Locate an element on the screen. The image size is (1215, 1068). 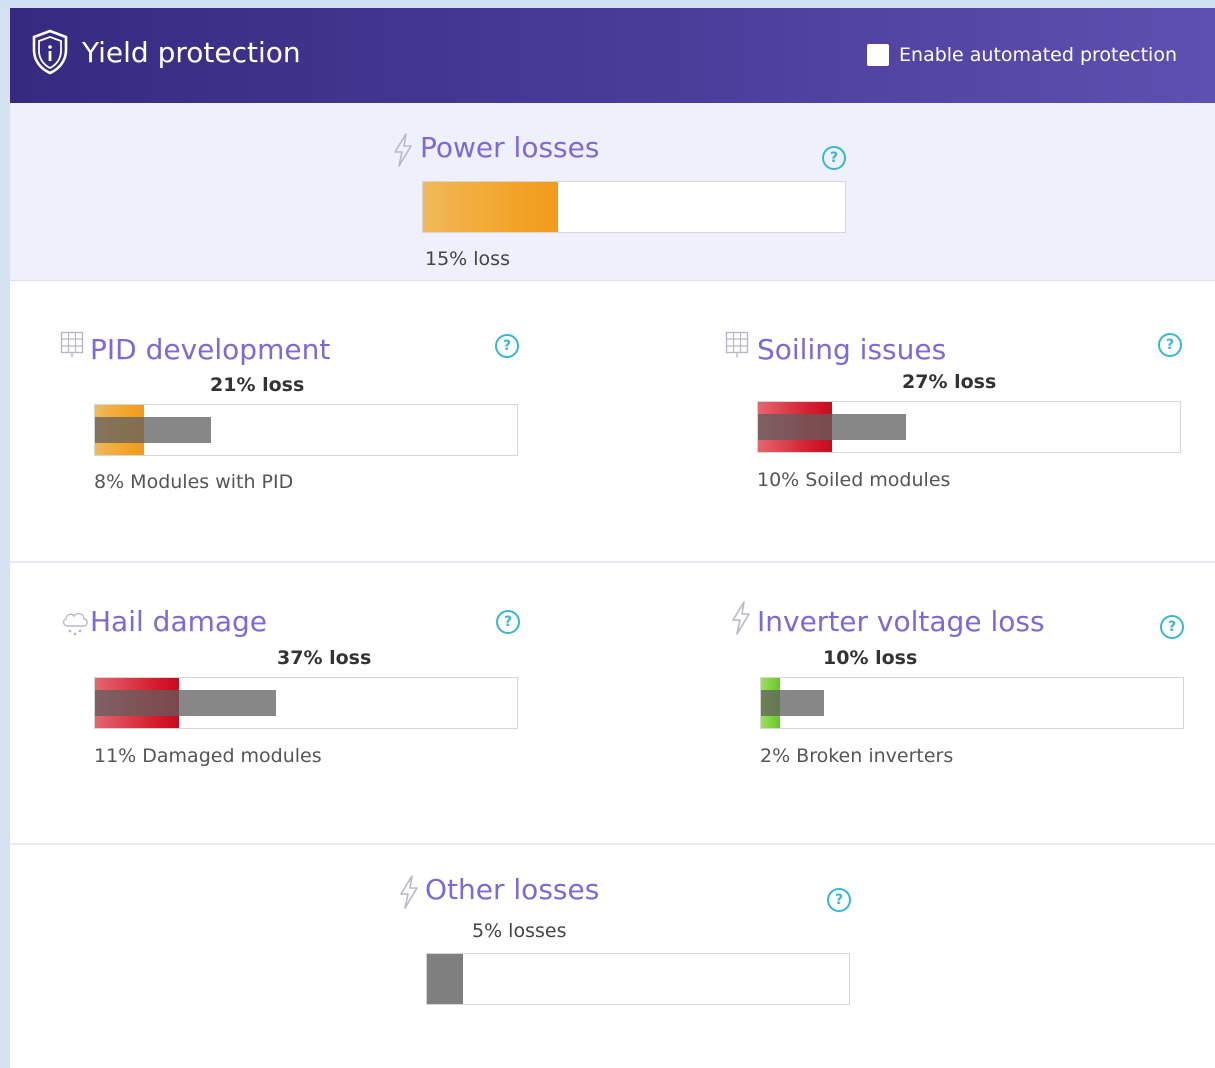
power-losses-value: 15% loss is located at coordinates (467, 259).